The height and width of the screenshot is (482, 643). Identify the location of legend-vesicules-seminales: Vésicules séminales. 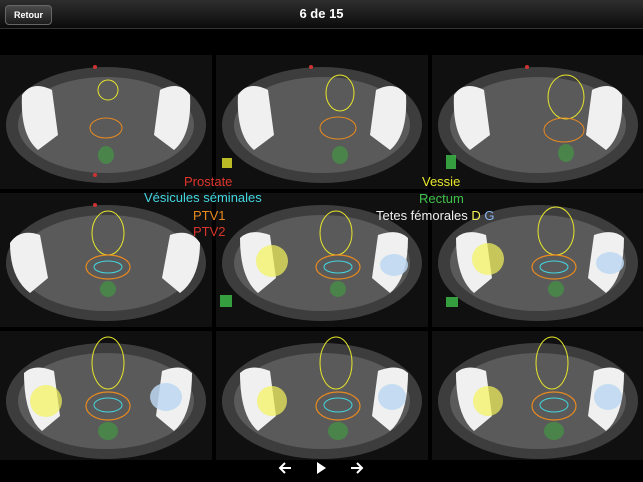
(203, 197).